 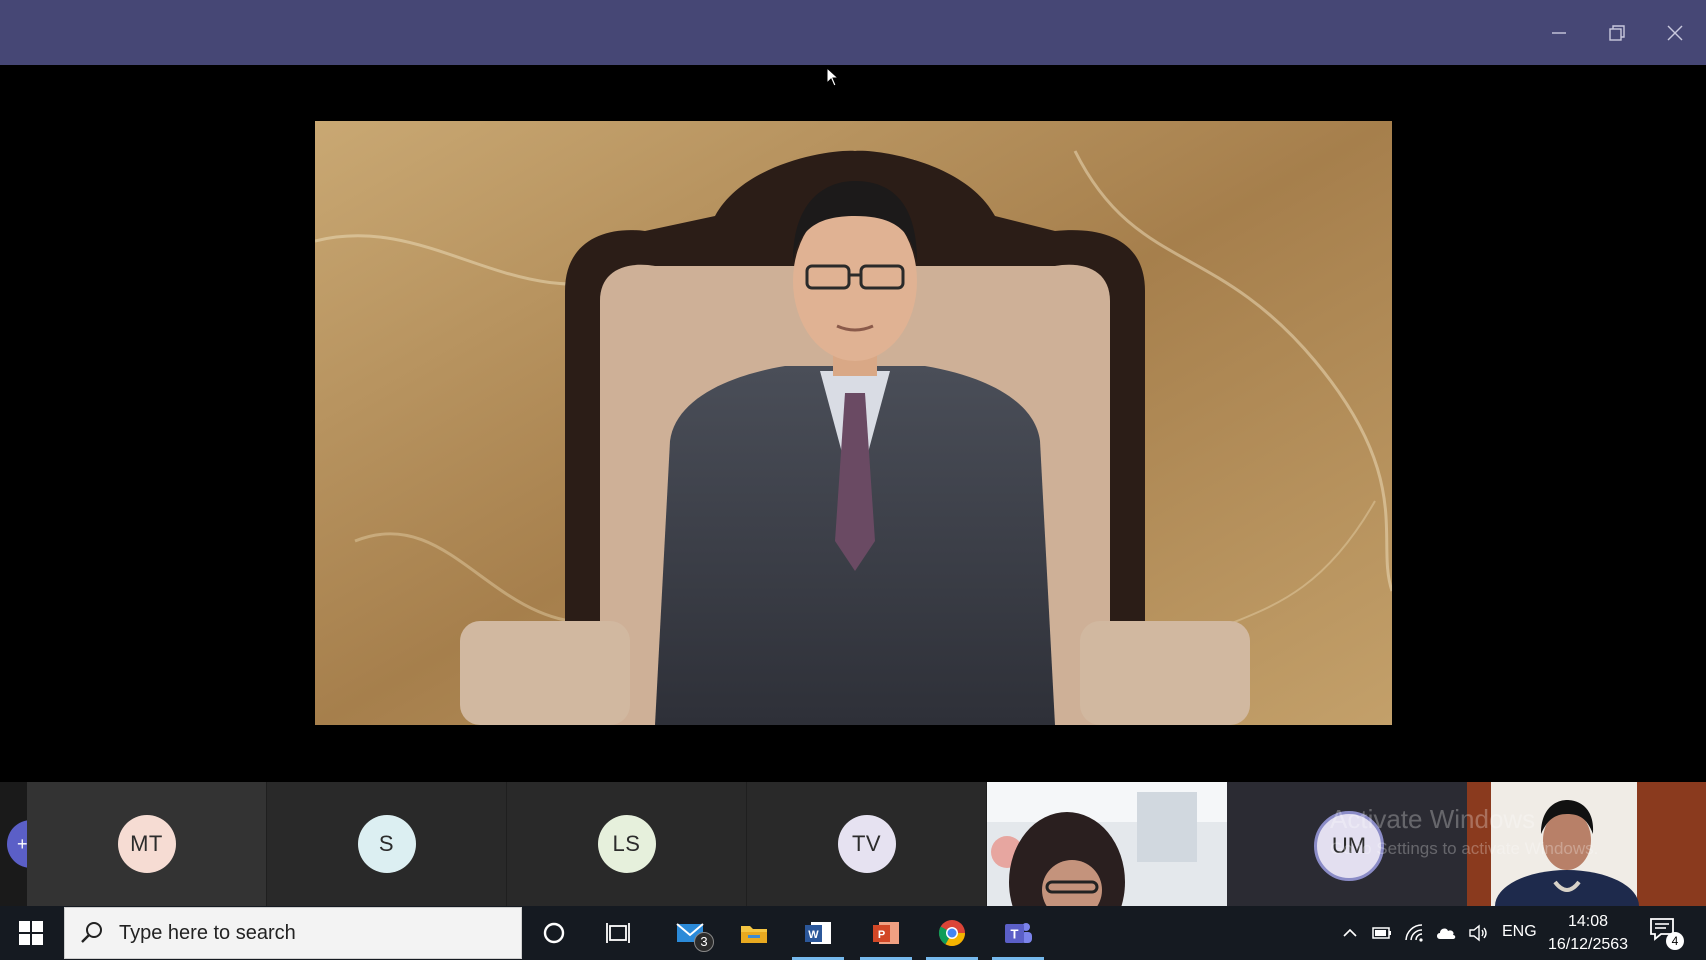 I want to click on onedrive-button, so click(x=1446, y=933).